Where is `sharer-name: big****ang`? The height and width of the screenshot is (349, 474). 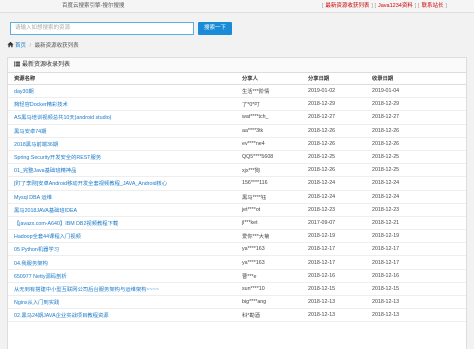 sharer-name: big****ang is located at coordinates (269, 302).